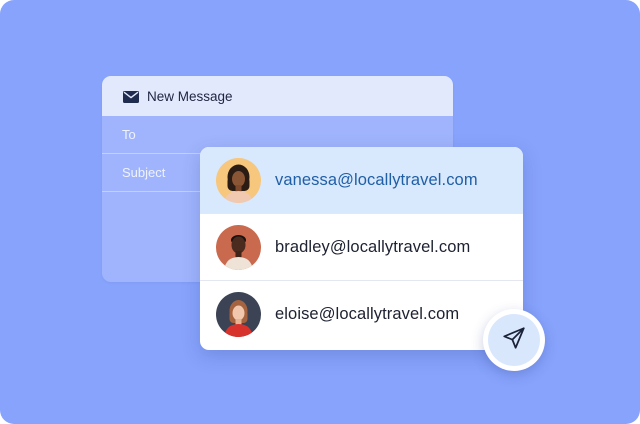 Image resolution: width=640 pixels, height=424 pixels. I want to click on contact-email: vanessa@locallytravel.com, so click(376, 179).